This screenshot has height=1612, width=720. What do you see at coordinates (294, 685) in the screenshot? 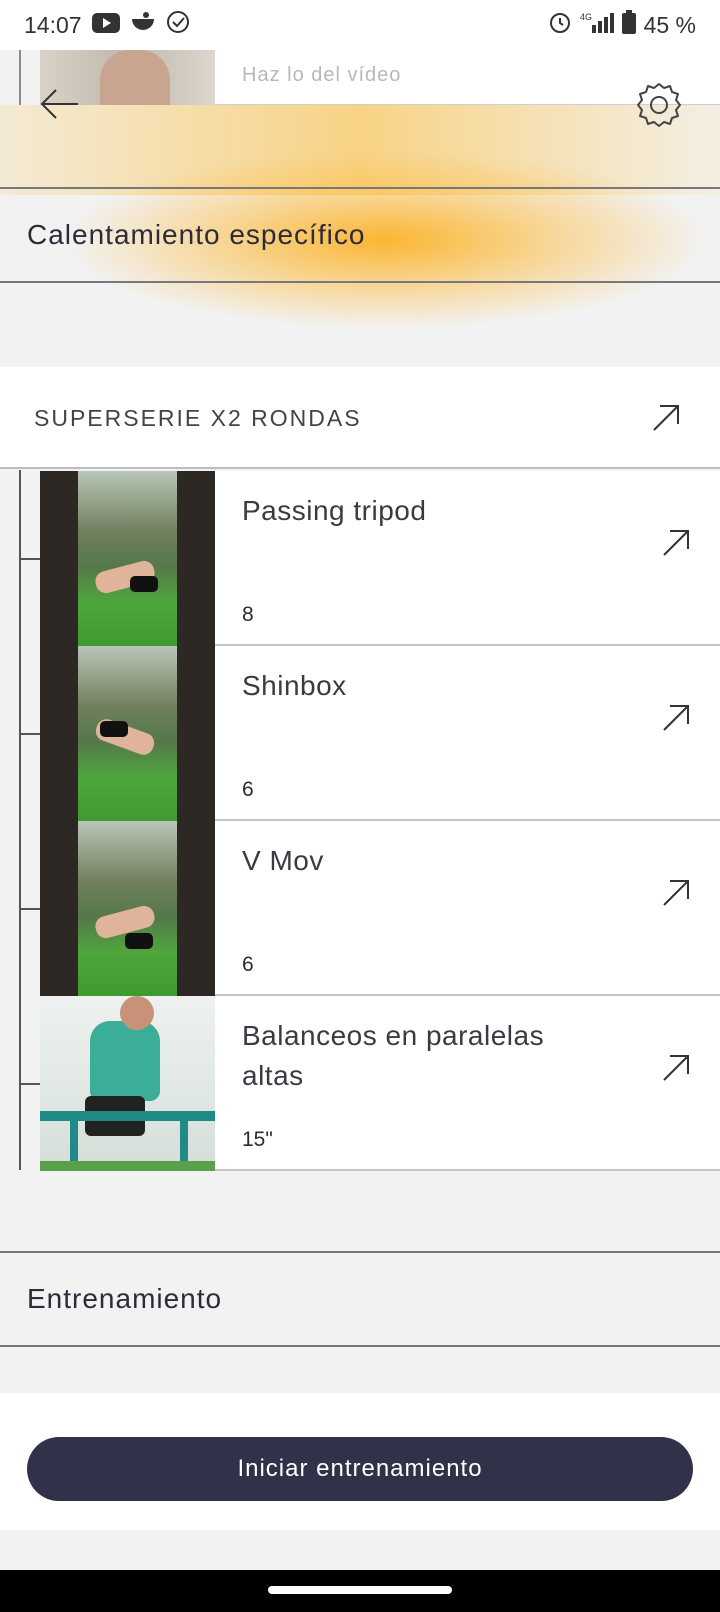
I see `exercise-name: Shinbox` at bounding box center [294, 685].